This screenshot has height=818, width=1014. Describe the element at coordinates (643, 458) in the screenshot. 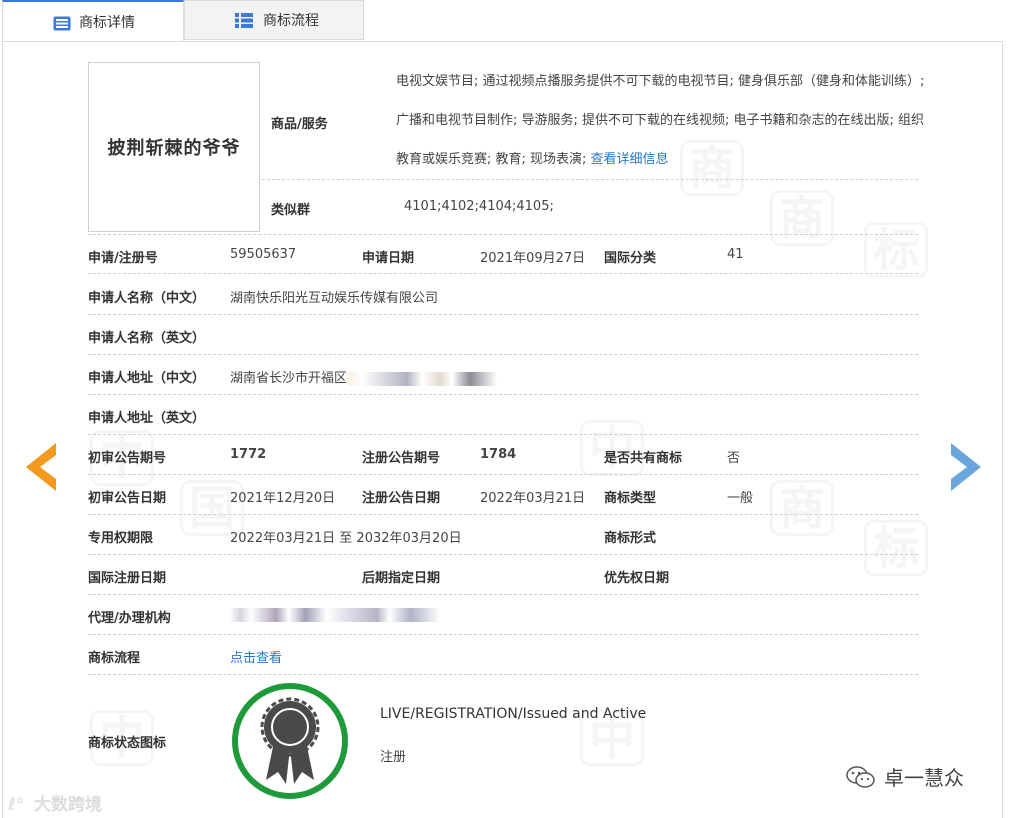

I see `shared-label: 是否共有商标` at that location.